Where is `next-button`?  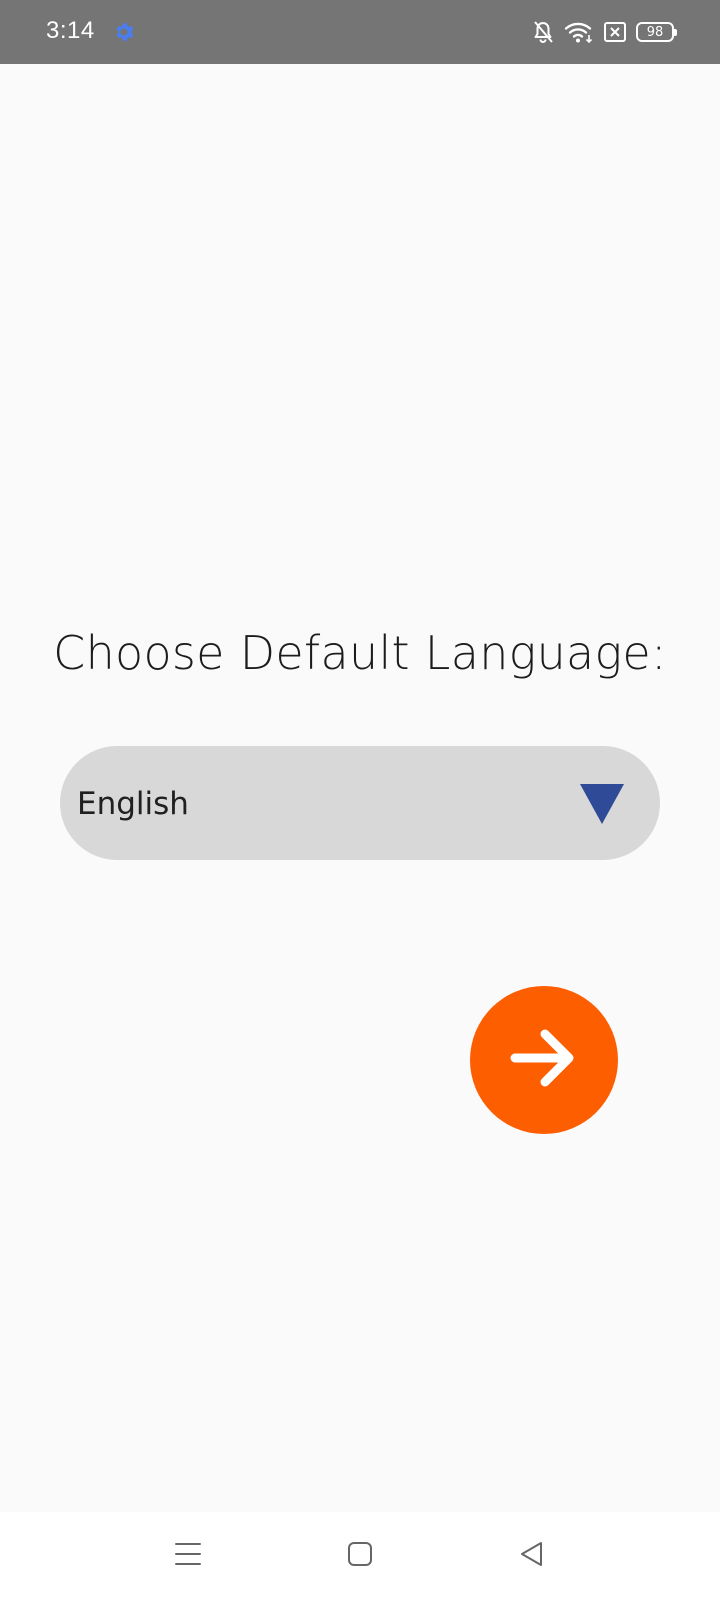 next-button is located at coordinates (544, 1060).